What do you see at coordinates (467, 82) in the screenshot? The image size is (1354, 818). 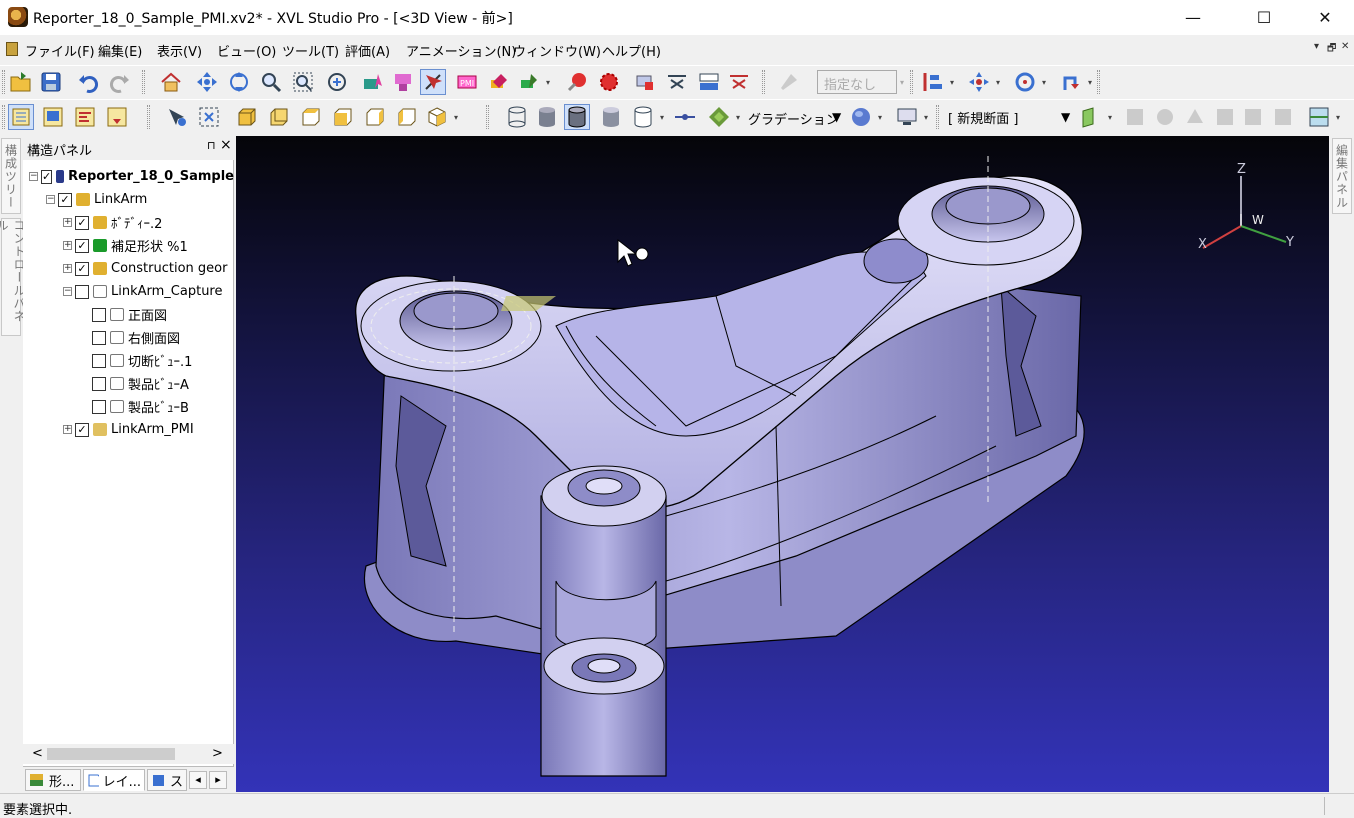 I see `pmi-icon: PMI` at bounding box center [467, 82].